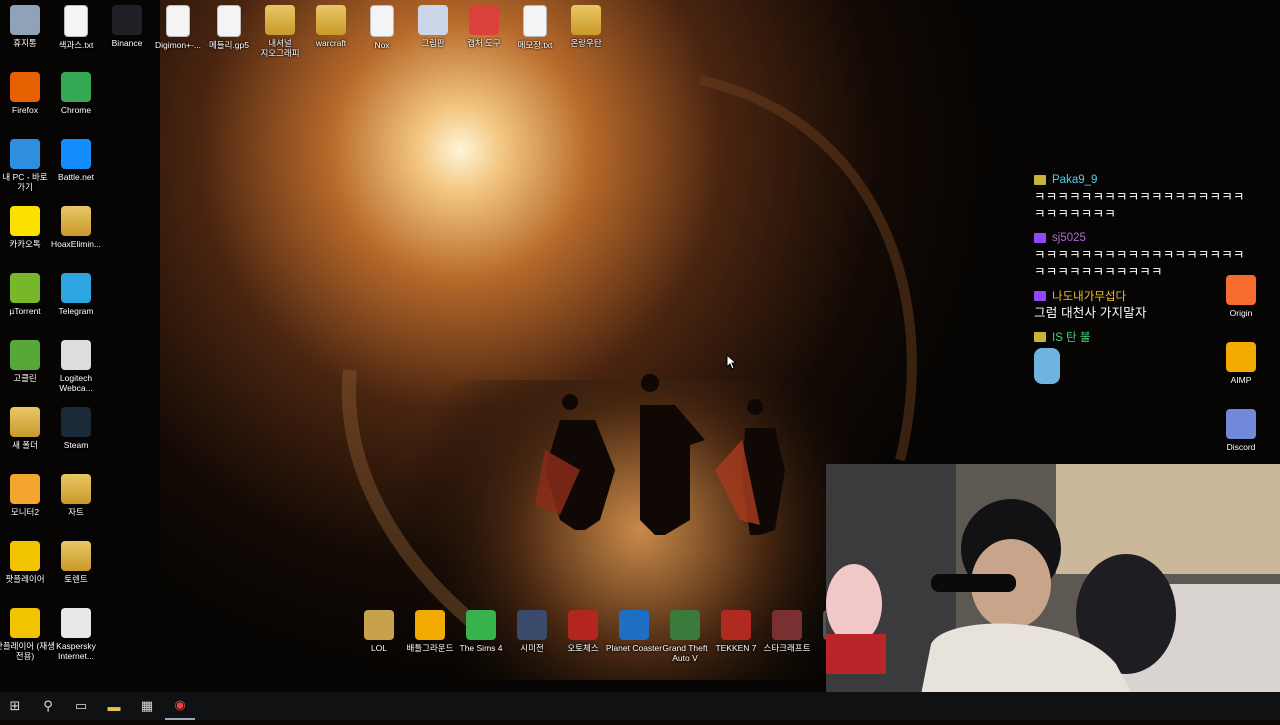  What do you see at coordinates (76, 154) in the screenshot?
I see `battlenet-icon` at bounding box center [76, 154].